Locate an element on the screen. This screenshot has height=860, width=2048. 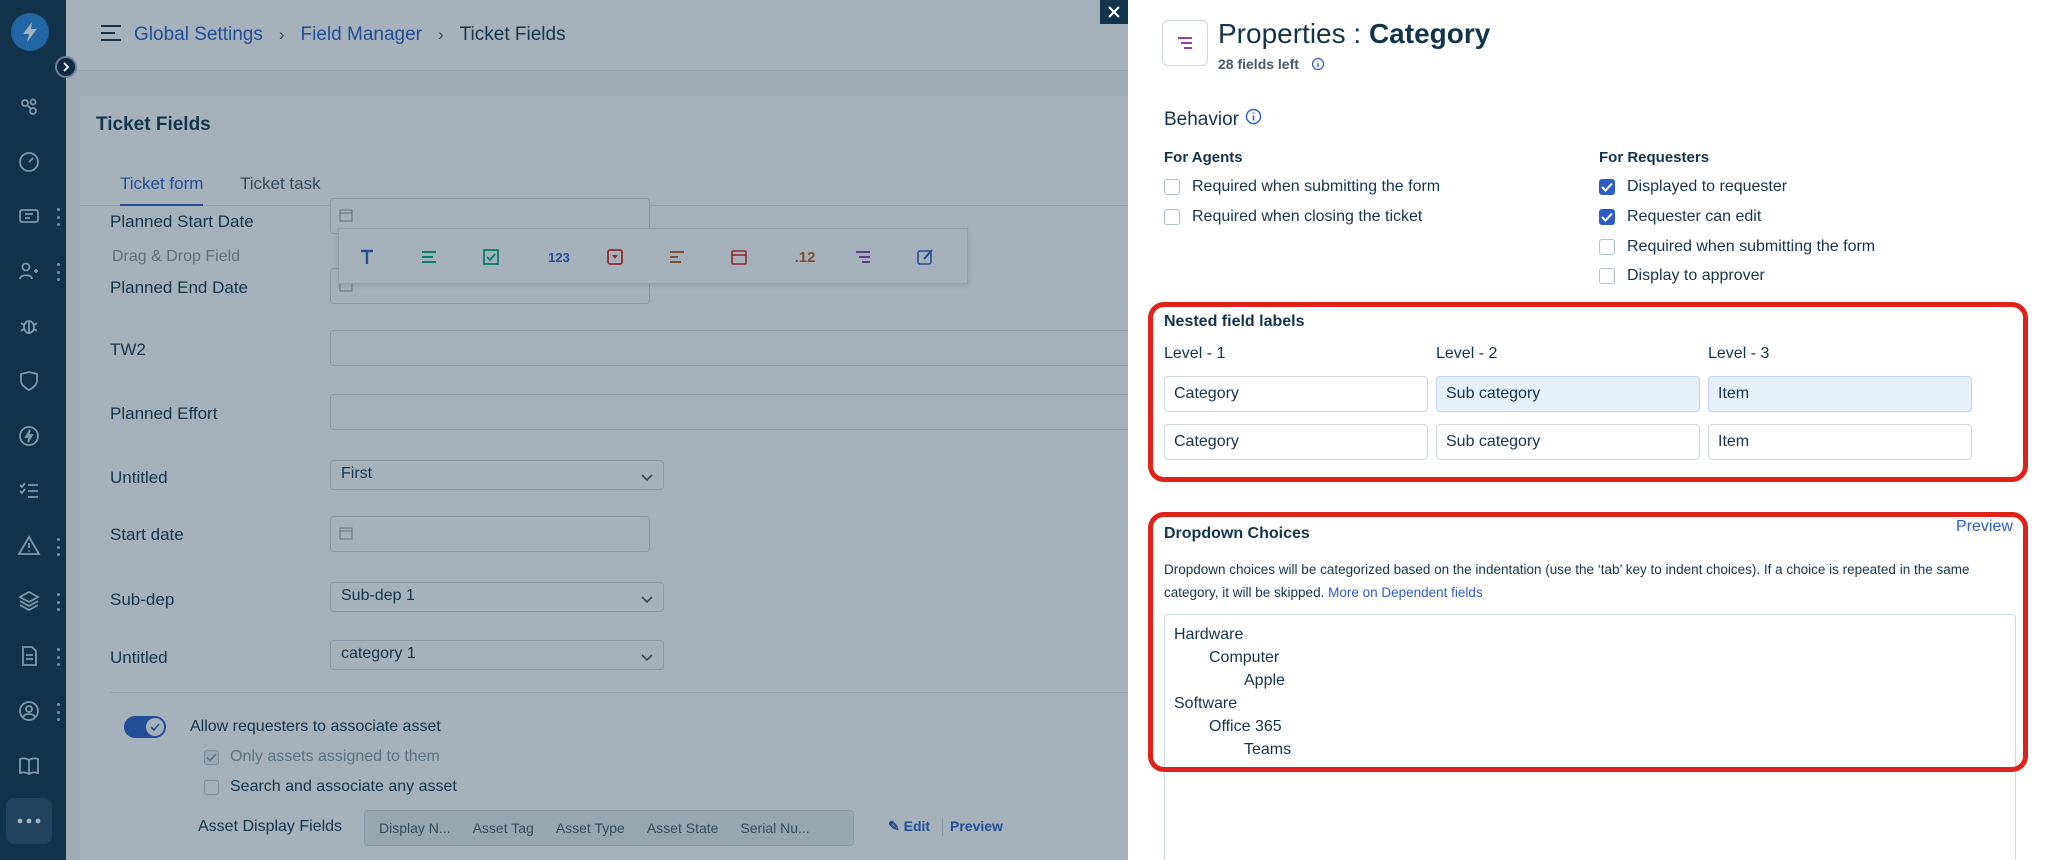
dropdown-choices-title: Dropdown Choices is located at coordinates (1237, 533).